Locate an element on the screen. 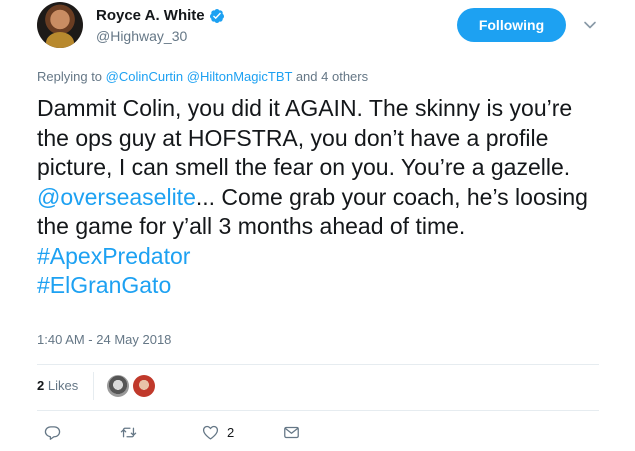 The height and width of the screenshot is (451, 635). reply-button is located at coordinates (52, 432).